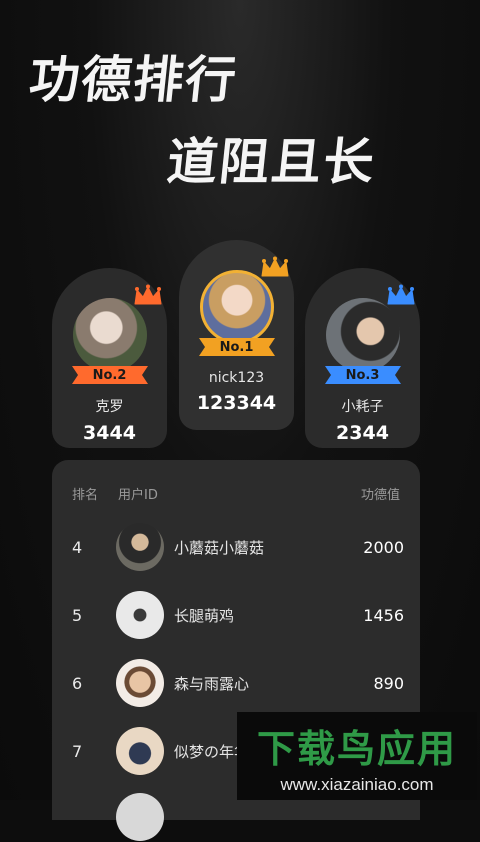 The width and height of the screenshot is (480, 842). I want to click on podium-first: No.1 nick123 123344, so click(236, 335).